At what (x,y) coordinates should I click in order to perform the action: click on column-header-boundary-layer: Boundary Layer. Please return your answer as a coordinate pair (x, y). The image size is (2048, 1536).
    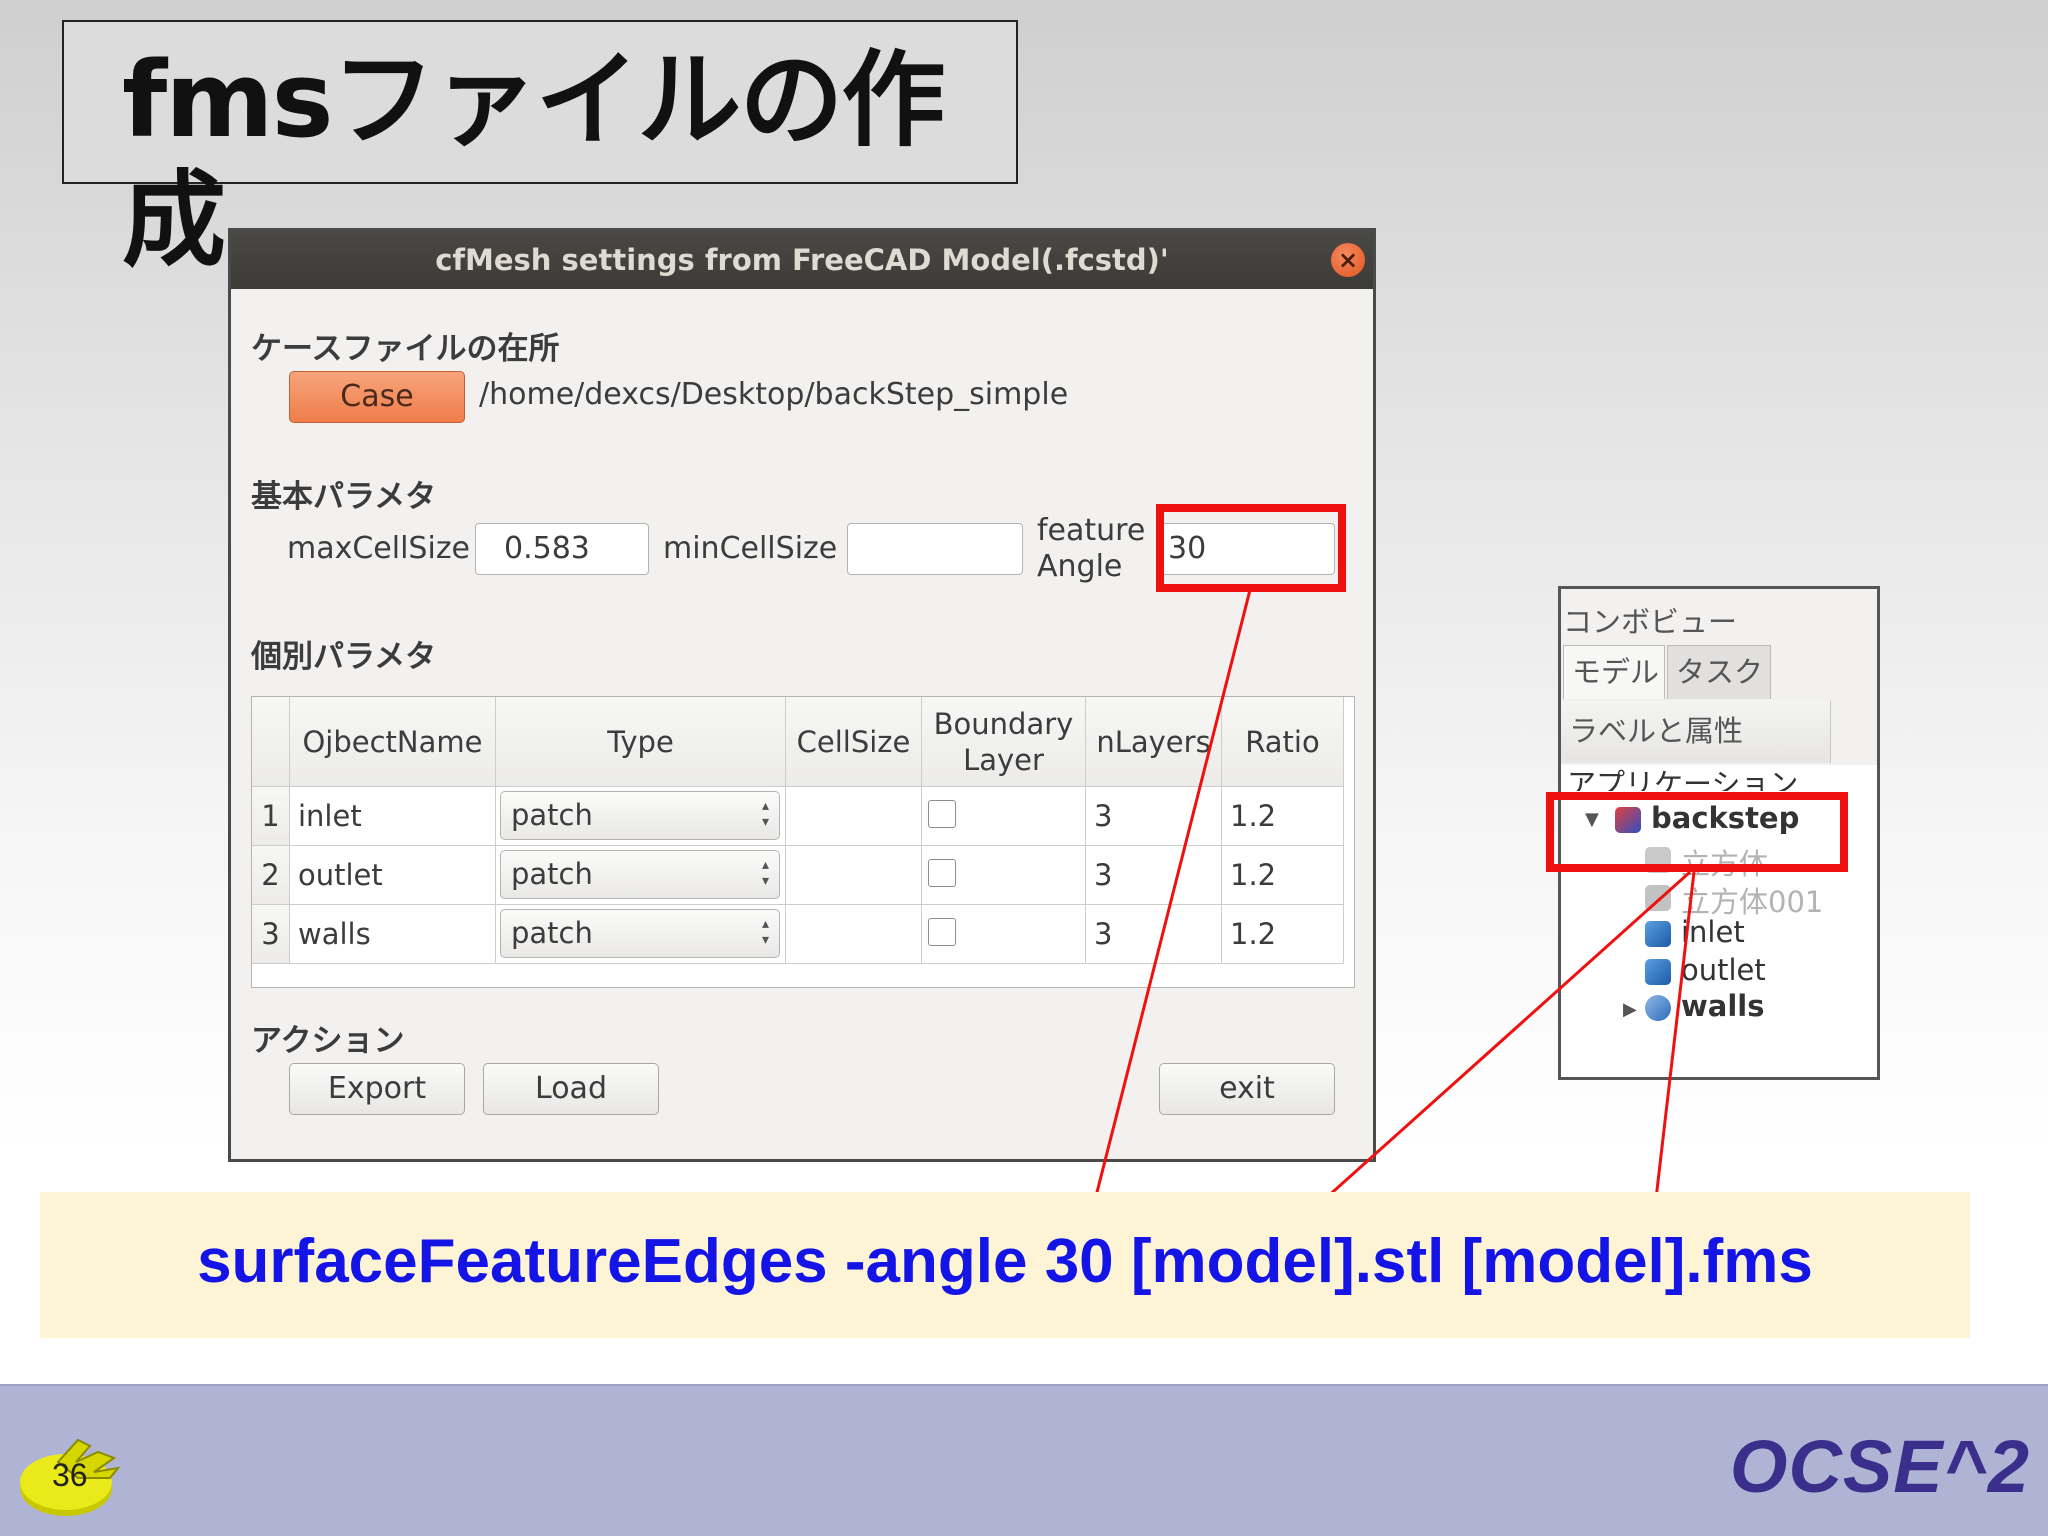
    Looking at the image, I should click on (1004, 742).